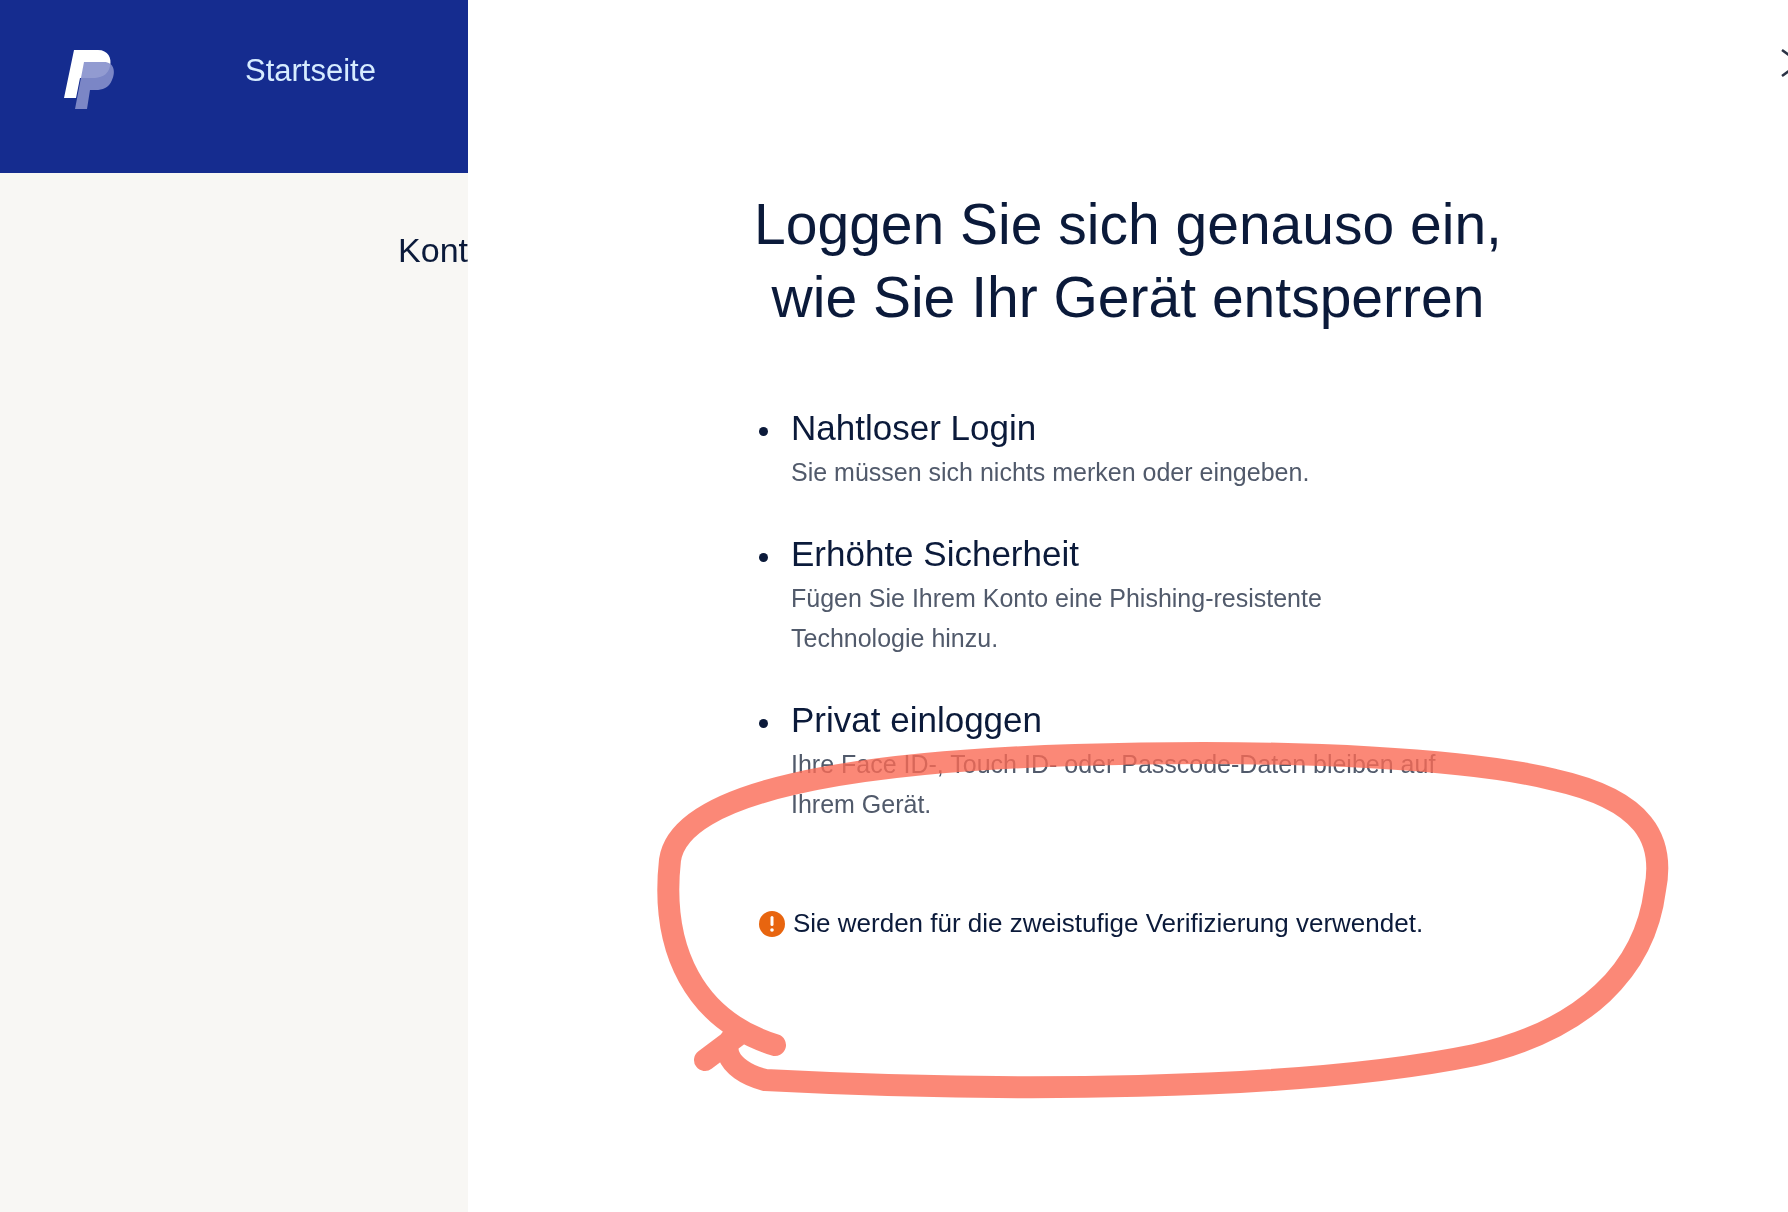 The height and width of the screenshot is (1212, 1788). Describe the element at coordinates (1108, 923) in the screenshot. I see `notice-text: Sie werden für die zweistufige Verifizierung verwendet.` at that location.